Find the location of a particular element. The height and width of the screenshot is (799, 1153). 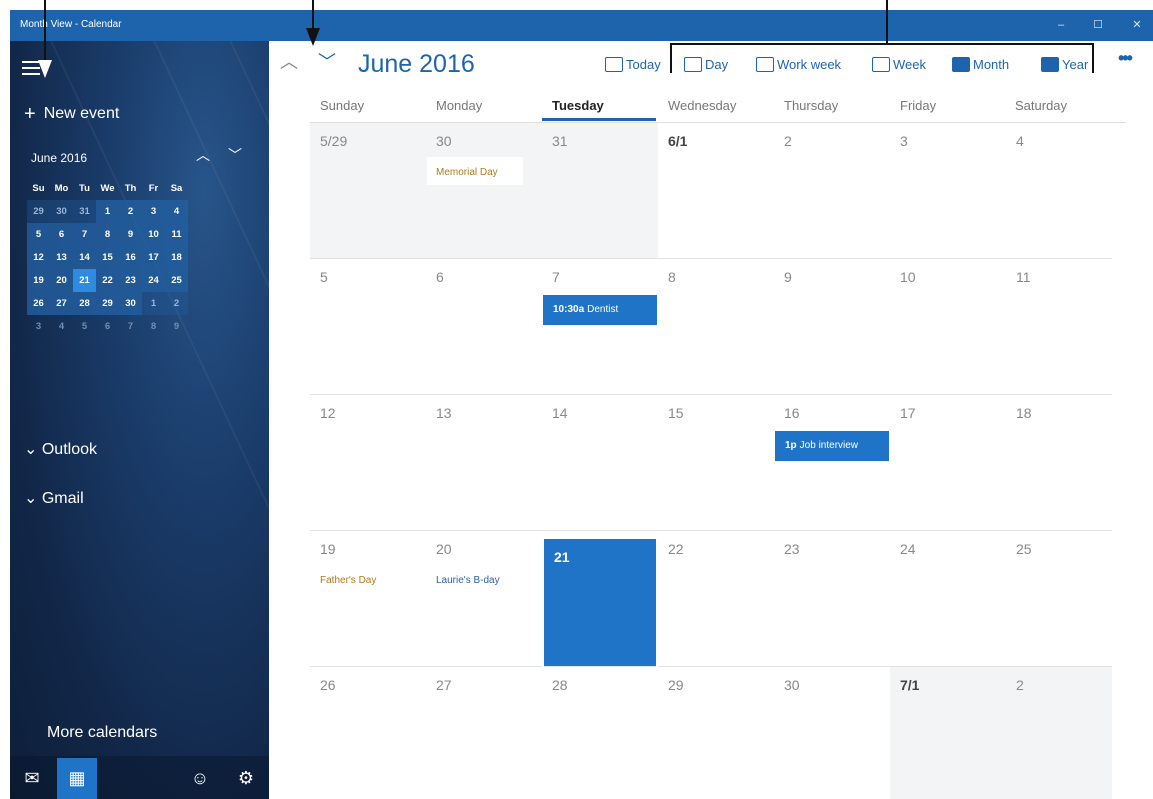

day-cell: 6/1 is located at coordinates (716, 191).